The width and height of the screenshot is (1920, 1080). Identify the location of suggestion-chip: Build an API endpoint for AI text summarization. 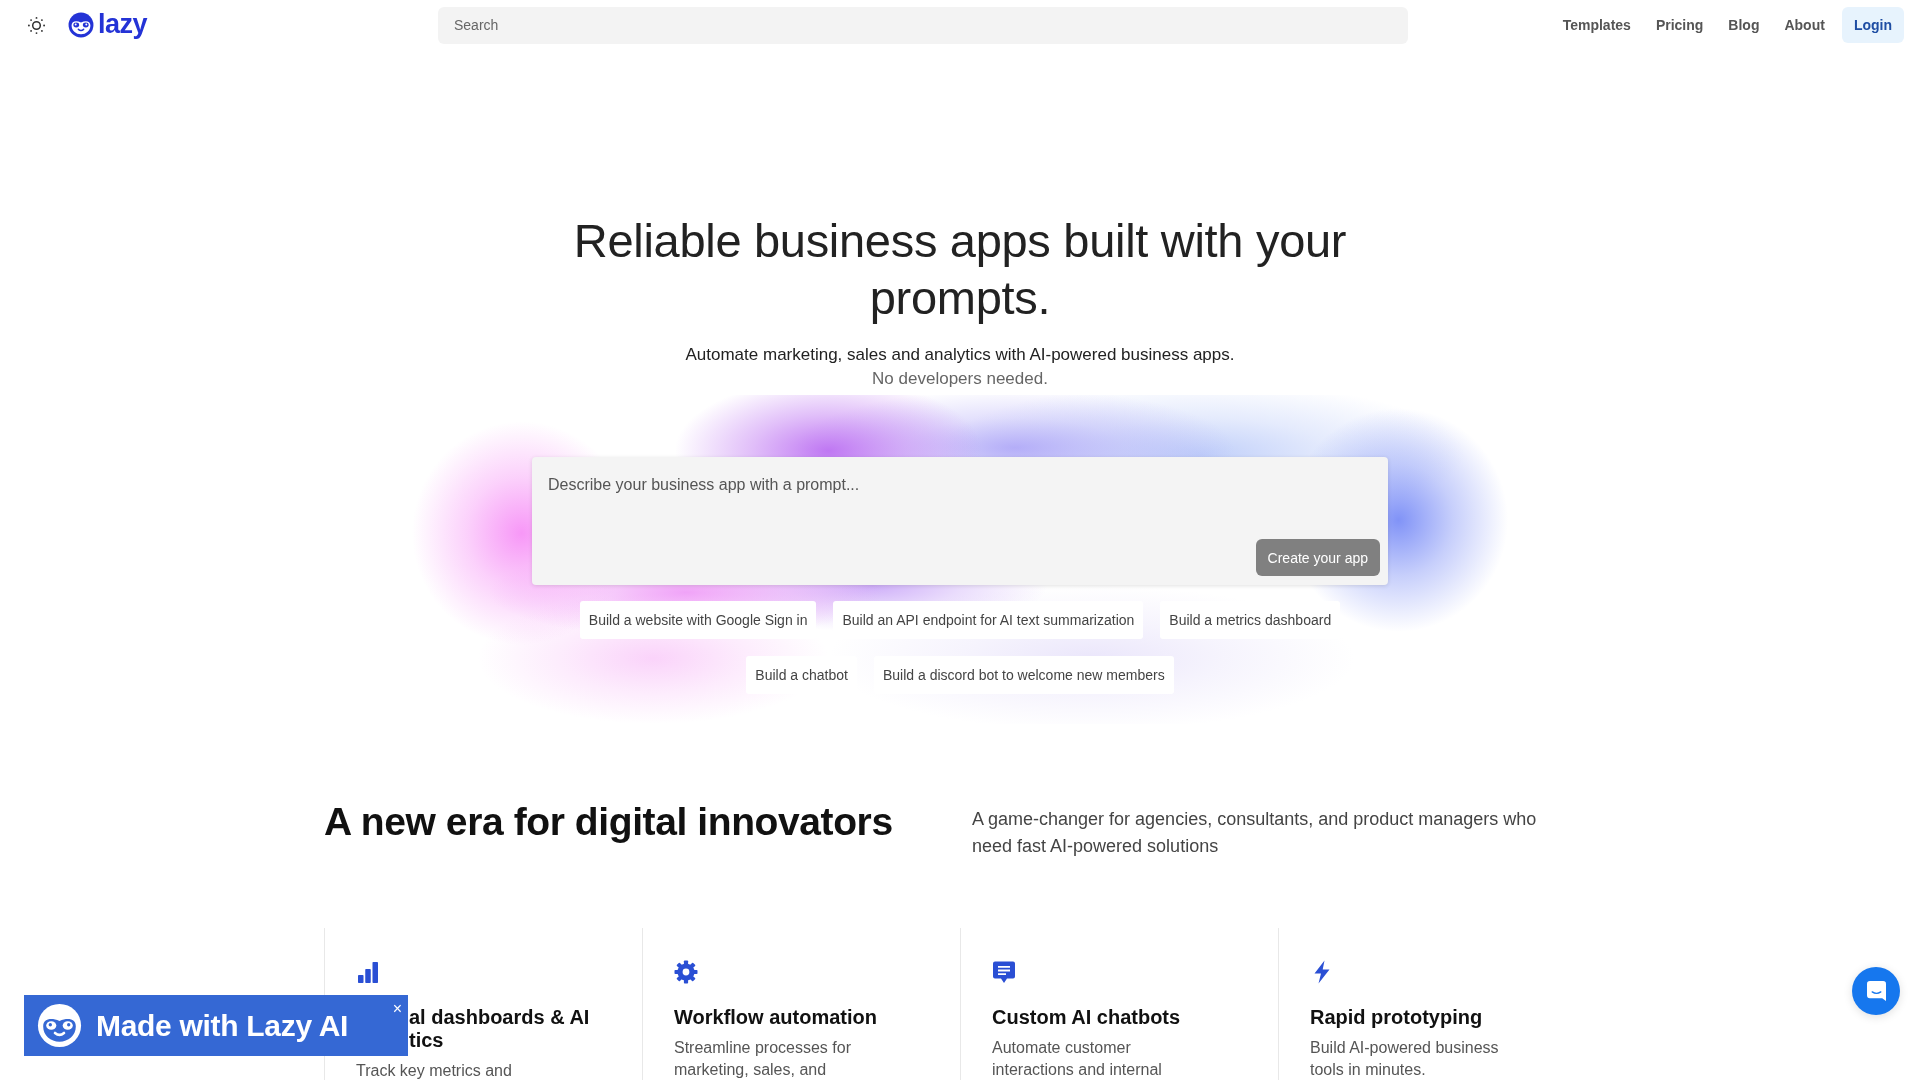
(988, 620).